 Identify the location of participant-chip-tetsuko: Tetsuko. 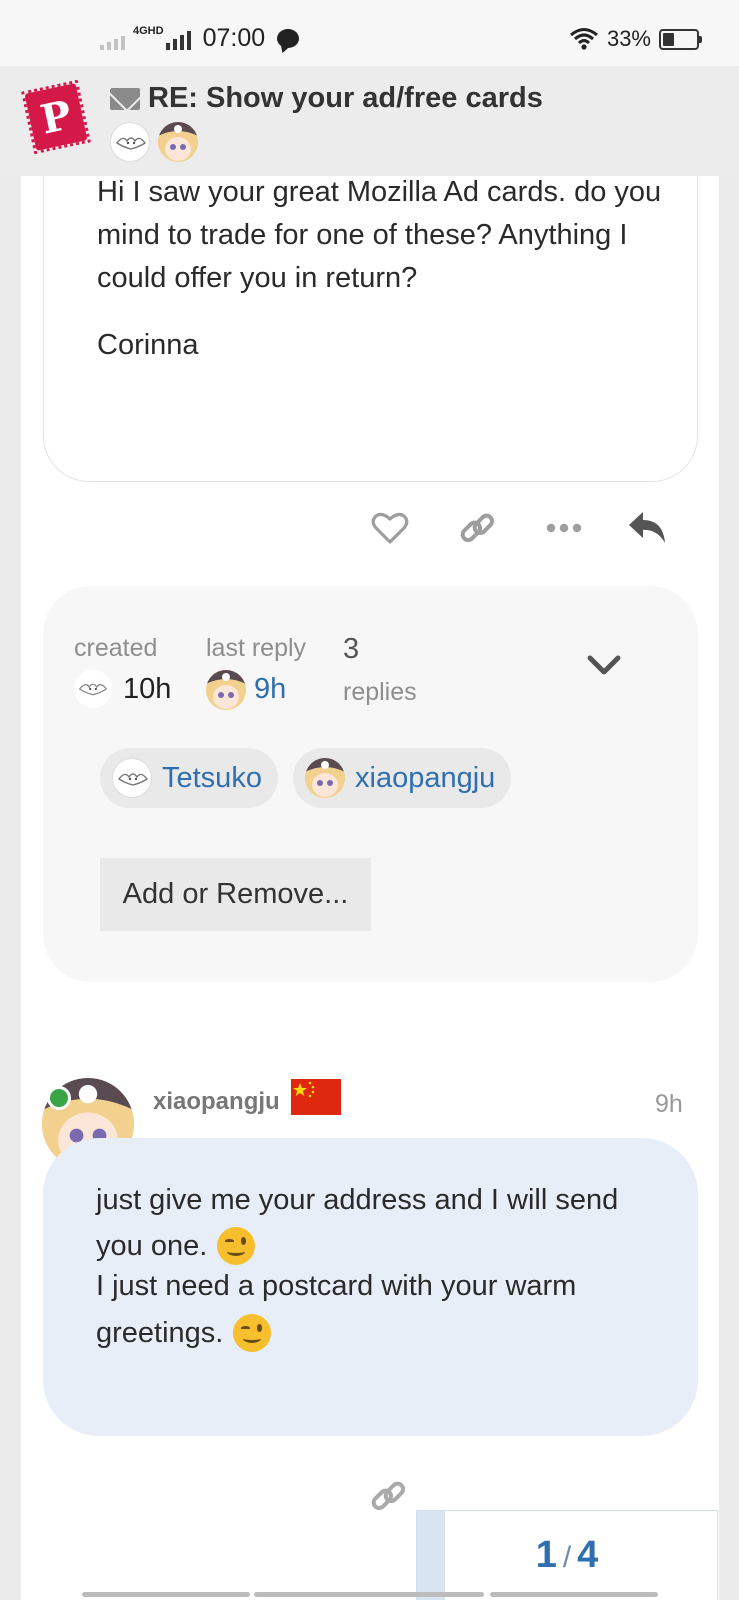
(189, 778).